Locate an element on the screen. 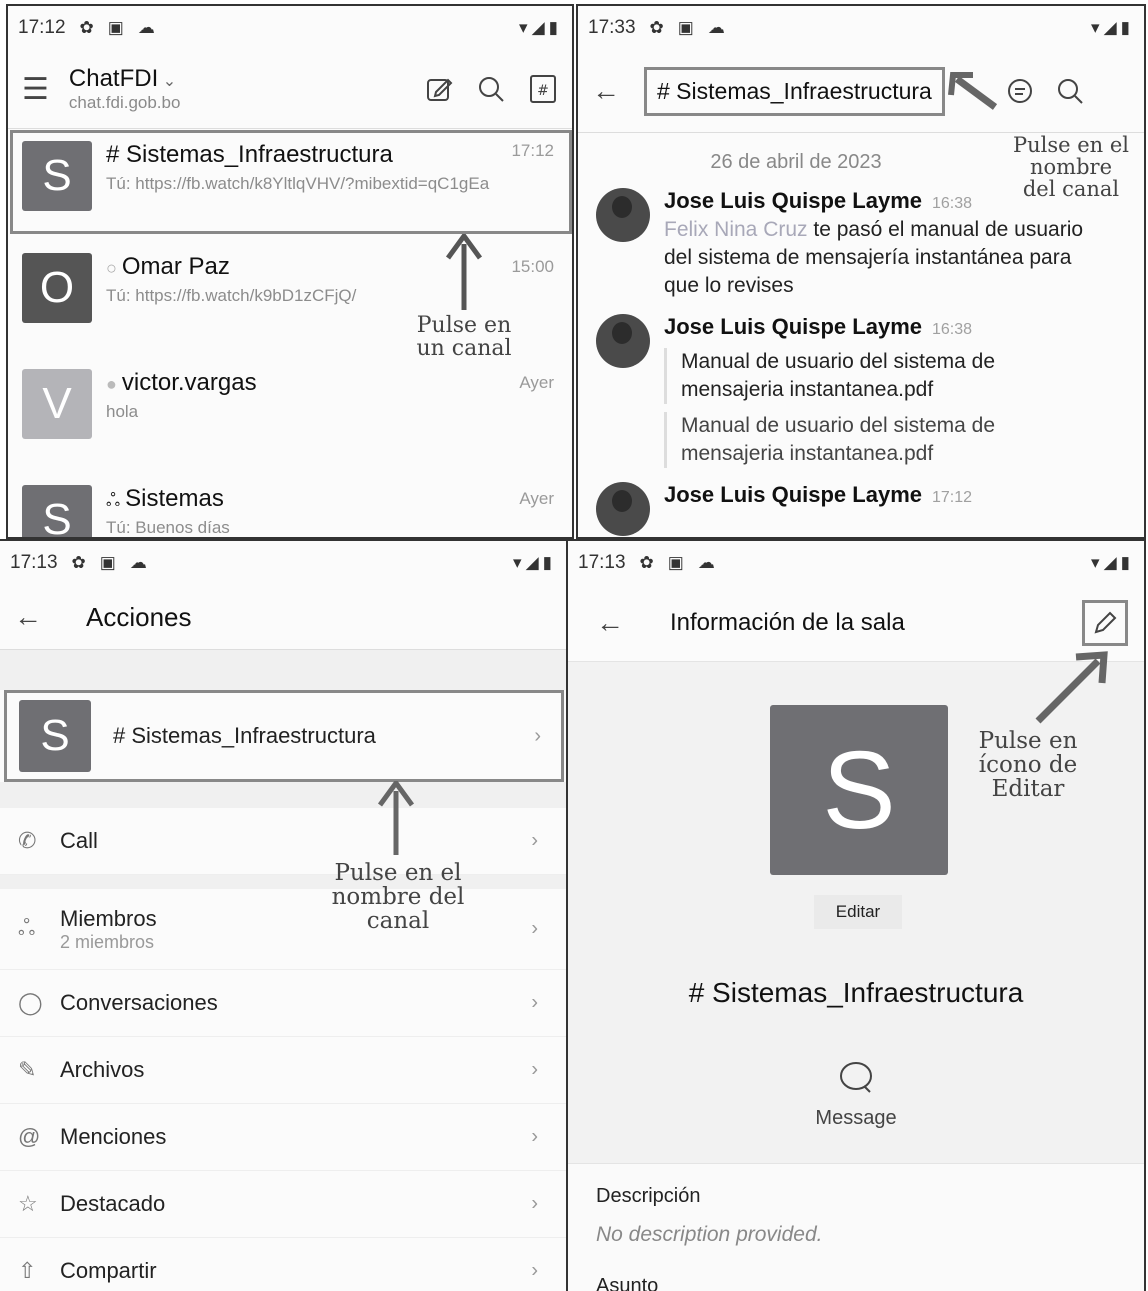 This screenshot has height=1291, width=1148. action-label: Conversaciones is located at coordinates (139, 1002).